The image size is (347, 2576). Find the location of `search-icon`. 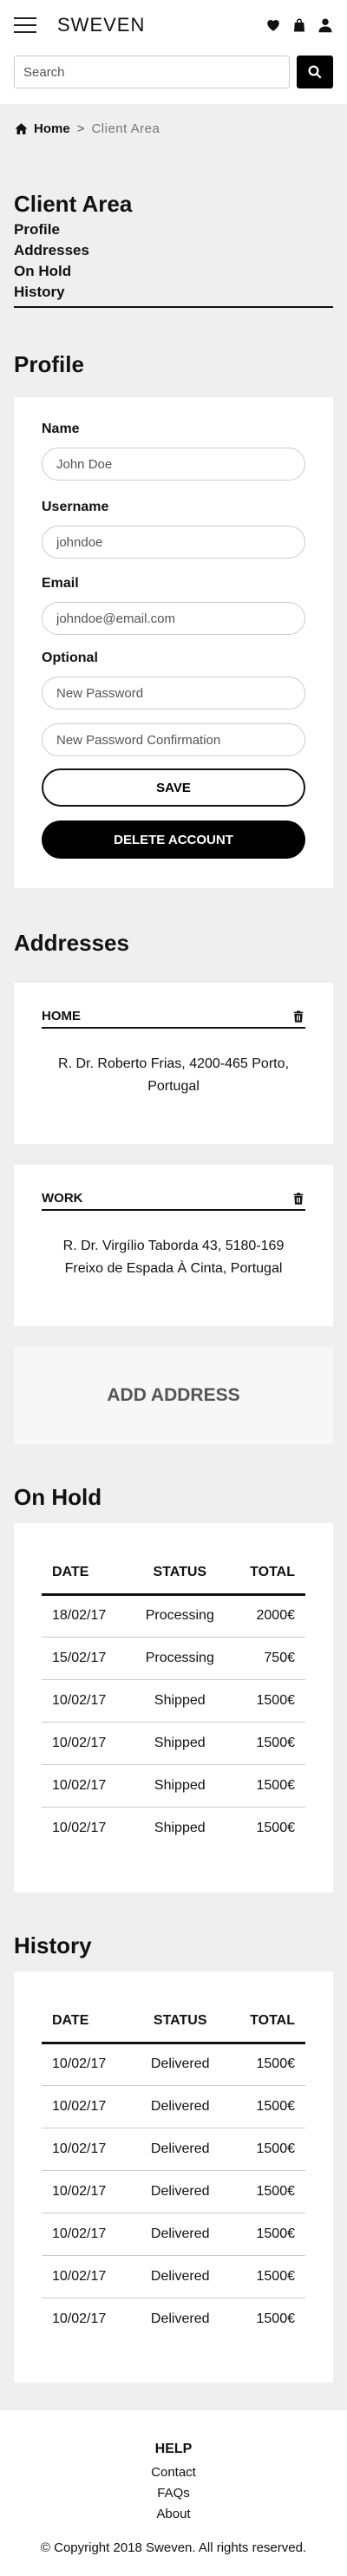

search-icon is located at coordinates (315, 72).